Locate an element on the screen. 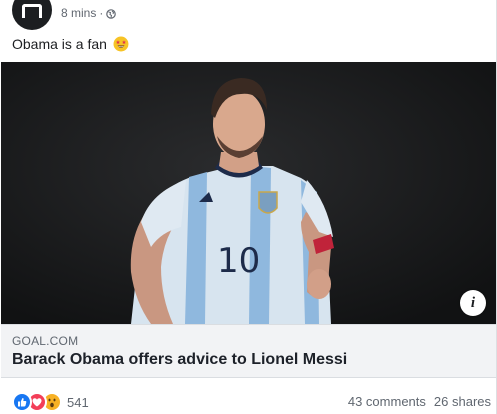  engagement-counts: 43 comments 26 shares is located at coordinates (419, 401).